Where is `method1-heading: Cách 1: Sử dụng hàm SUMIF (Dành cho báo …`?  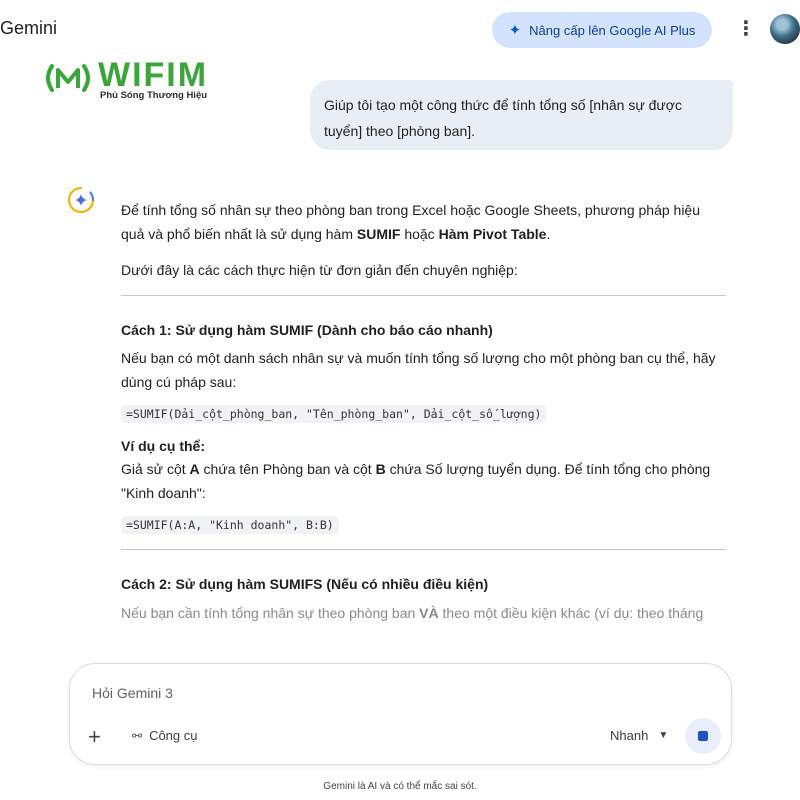 method1-heading: Cách 1: Sử dụng hàm SUMIF (Dành cho báo … is located at coordinates (307, 330).